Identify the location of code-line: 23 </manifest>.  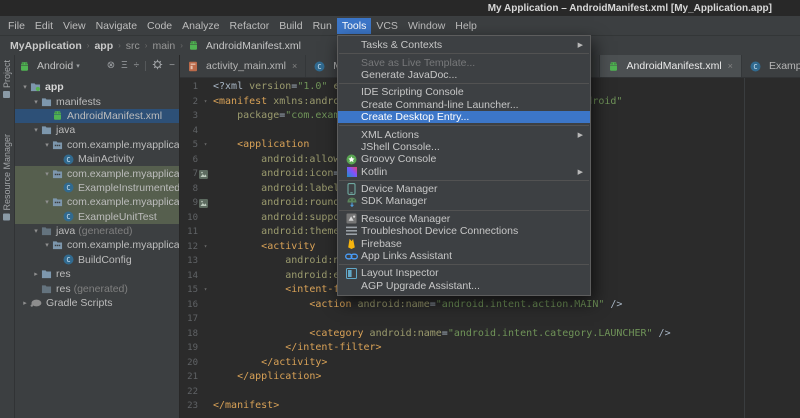
(490, 406).